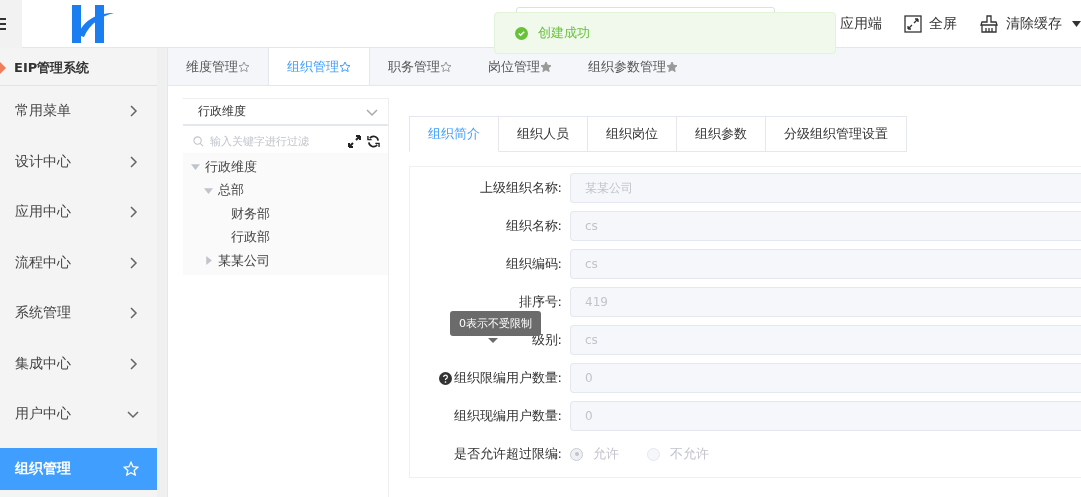 Image resolution: width=1081 pixels, height=497 pixels. Describe the element at coordinates (208, 261) in the screenshot. I see `caret-right-icon` at that location.